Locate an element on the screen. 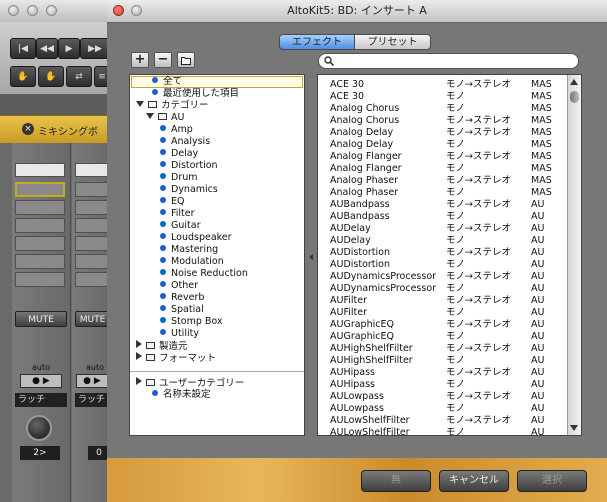  new-folder-button is located at coordinates (186, 60).